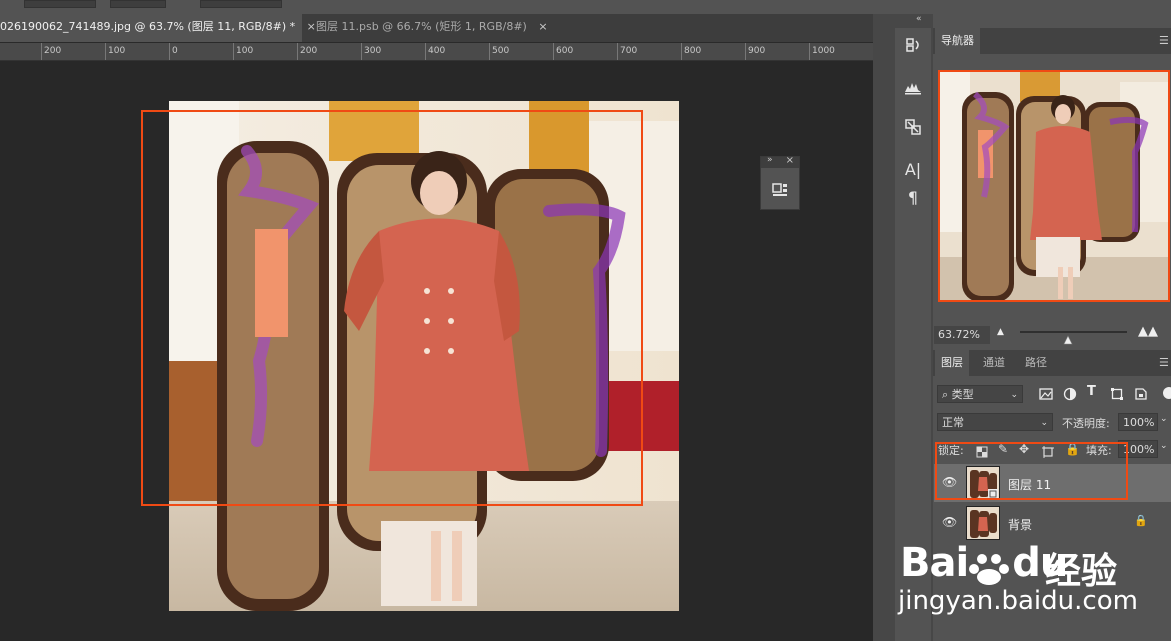  Describe the element at coordinates (1046, 393) in the screenshot. I see `pixel-filter-icon` at that location.